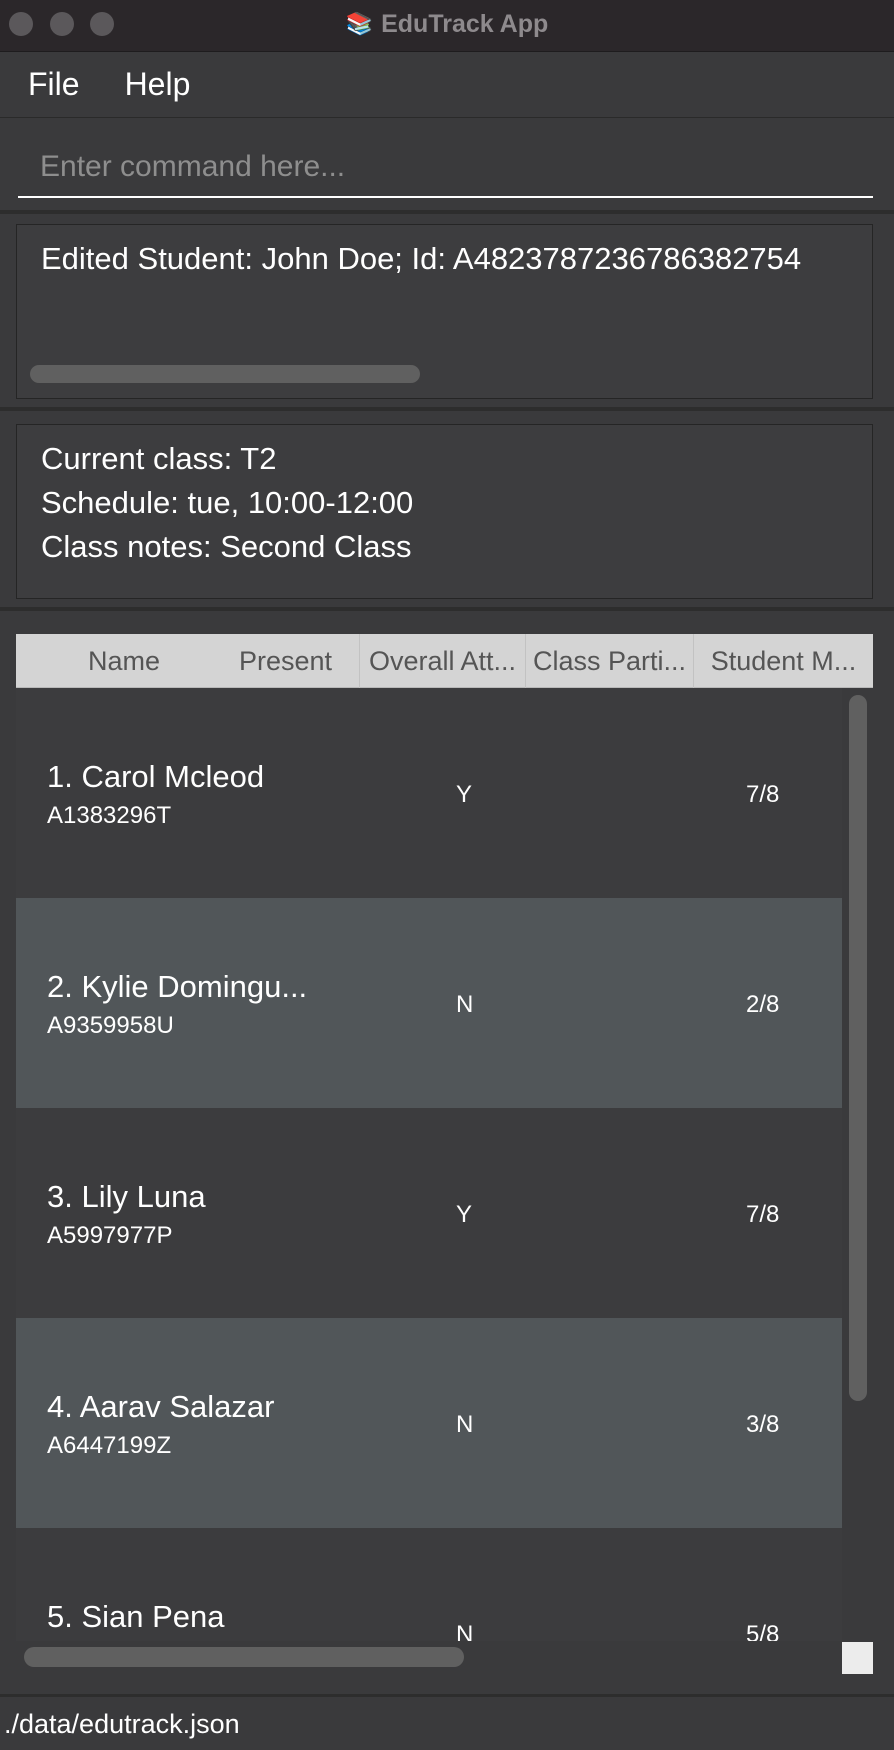 The image size is (894, 1750). Describe the element at coordinates (429, 793) in the screenshot. I see `table-row: 1. Carol Mcleod A1383296T Y 7/8` at that location.